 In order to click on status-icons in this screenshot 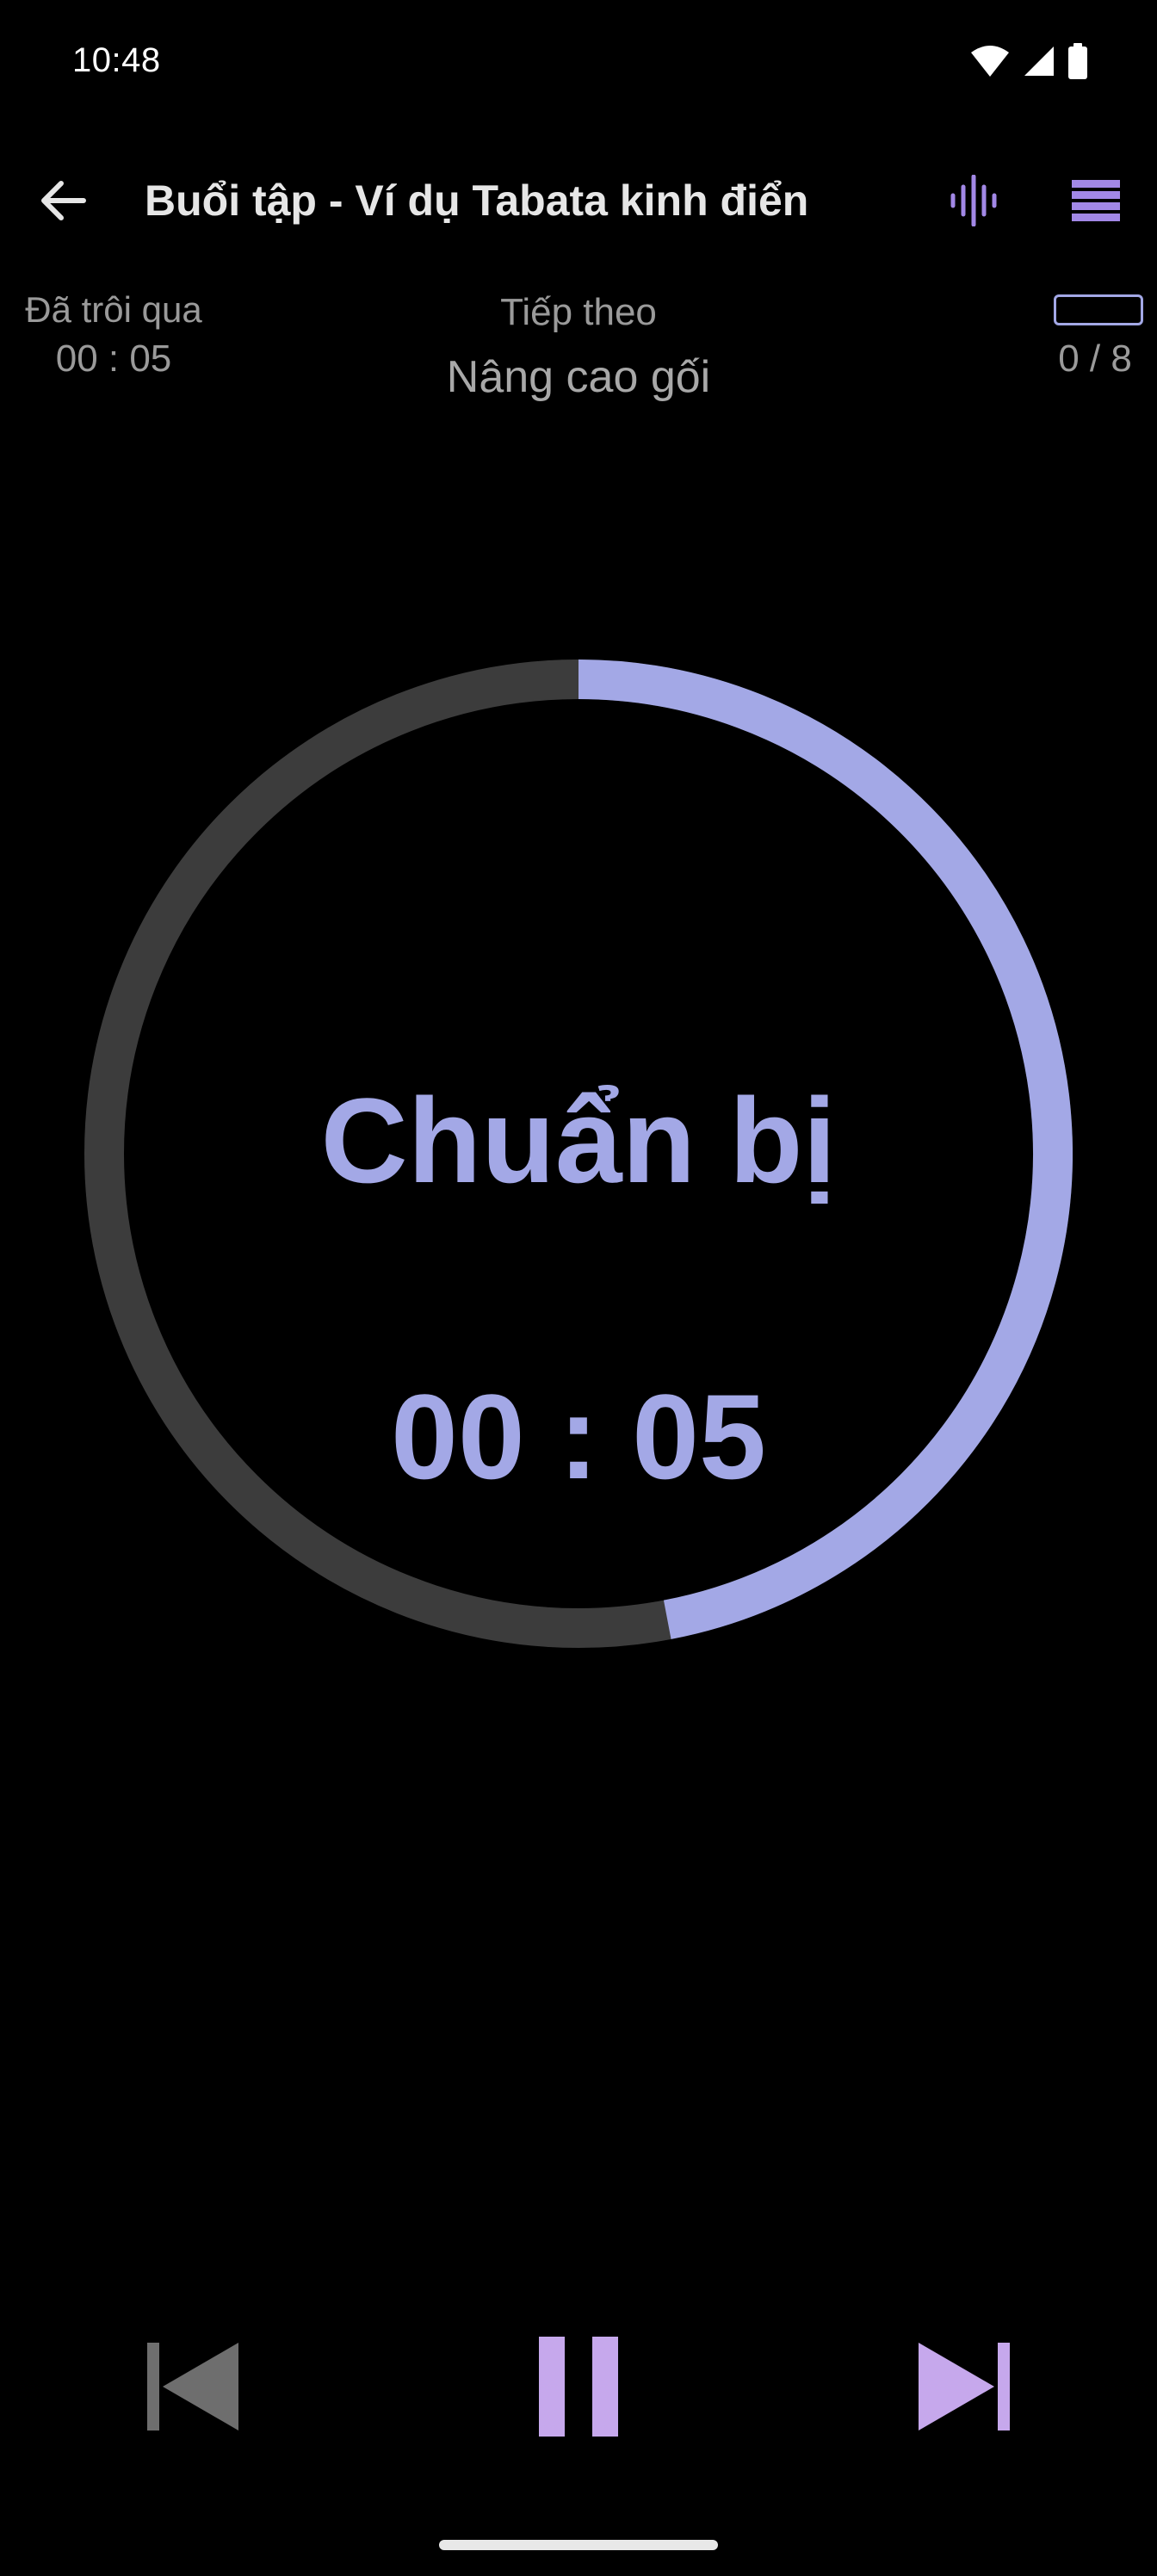, I will do `click(1028, 64)`.